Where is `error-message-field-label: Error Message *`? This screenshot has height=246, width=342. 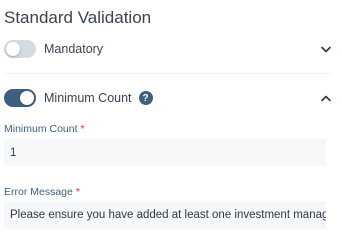
error-message-field-label: Error Message * is located at coordinates (42, 192).